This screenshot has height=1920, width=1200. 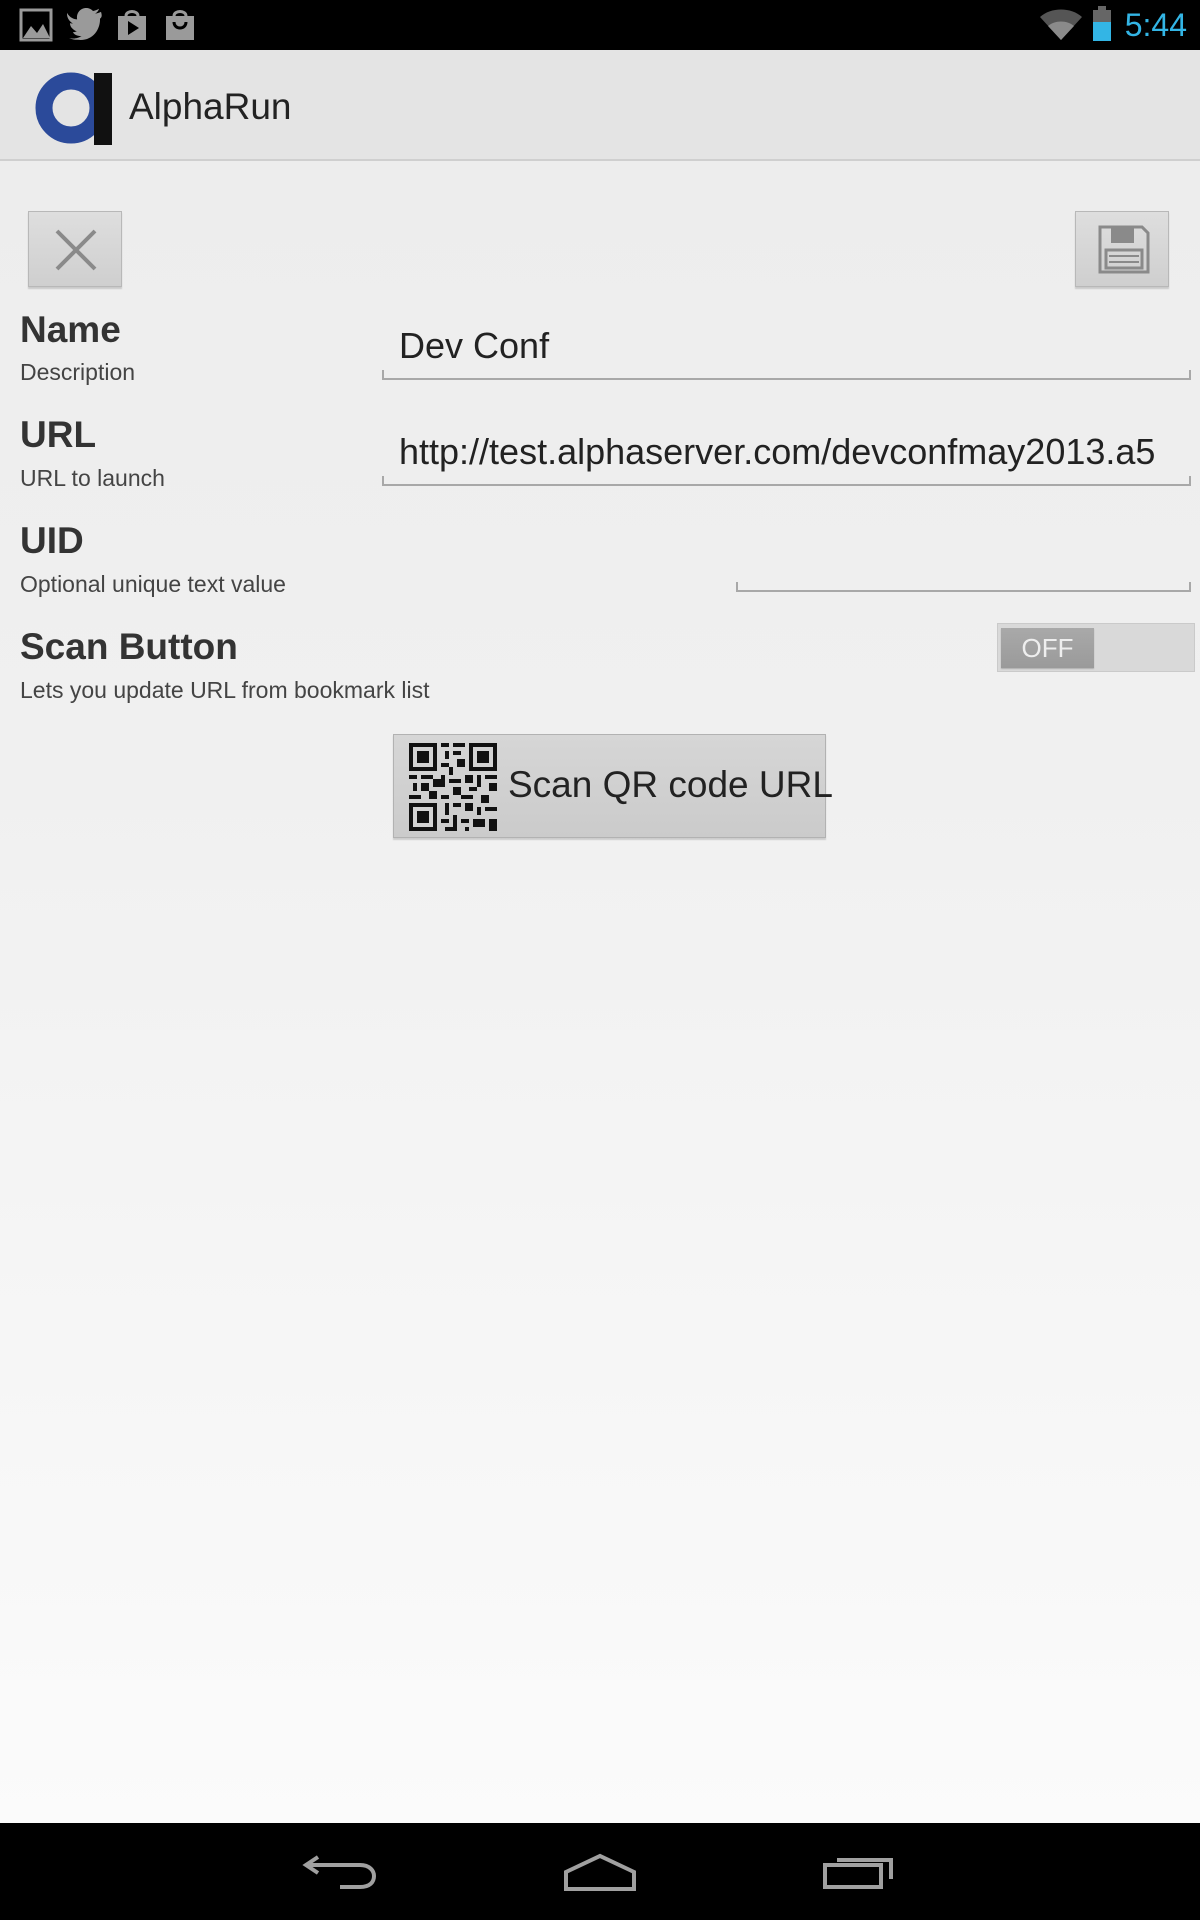 I want to click on save-button, so click(x=1122, y=249).